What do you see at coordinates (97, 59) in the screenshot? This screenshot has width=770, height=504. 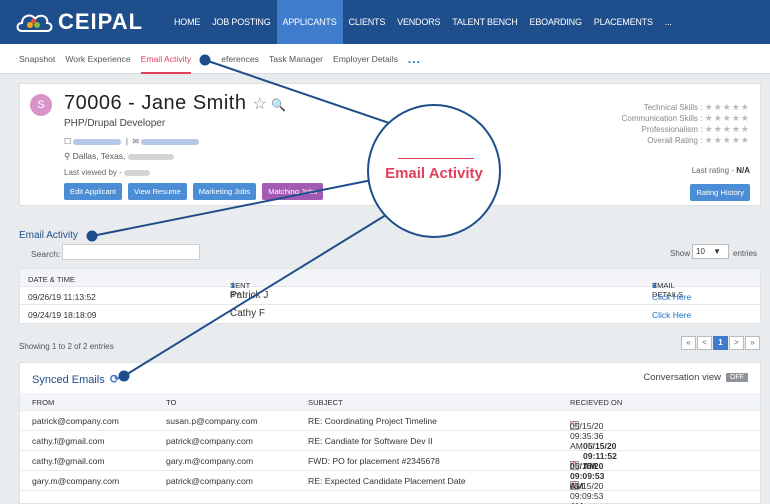 I see `tab-work-experience: Work Experience` at bounding box center [97, 59].